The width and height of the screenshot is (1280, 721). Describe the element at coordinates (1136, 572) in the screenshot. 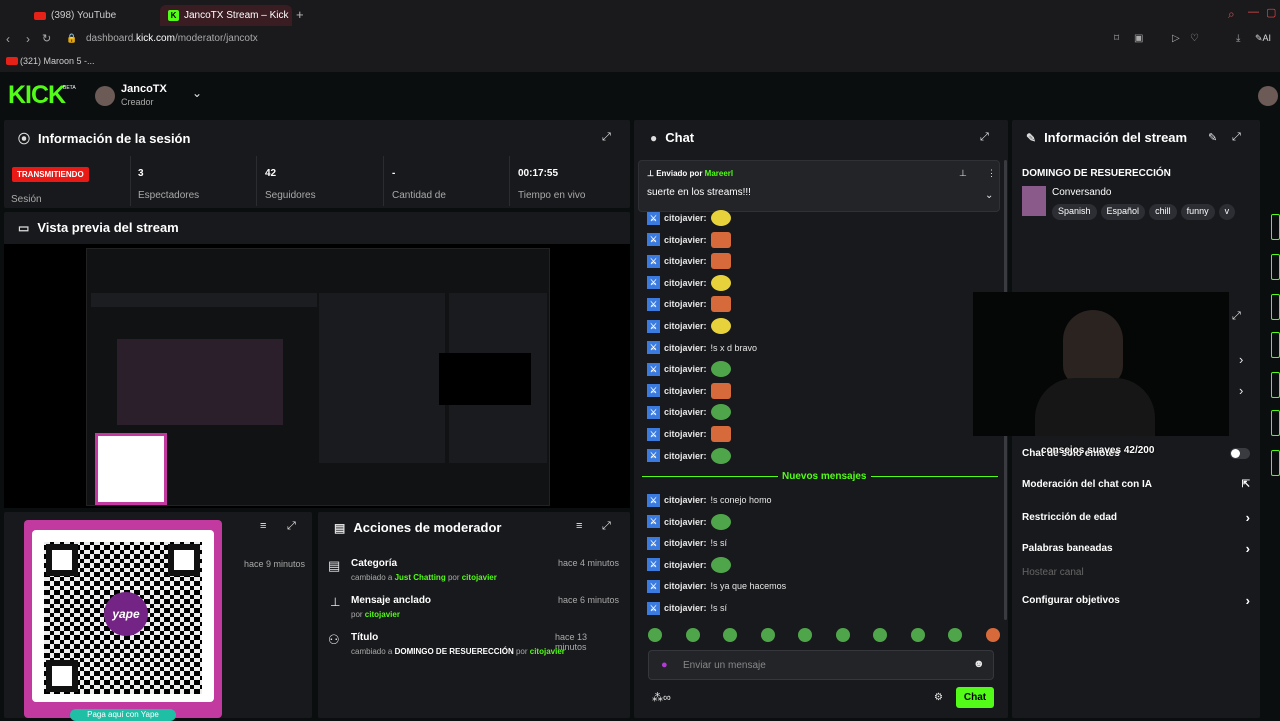

I see `host-channel-setting: Hostear canal` at that location.